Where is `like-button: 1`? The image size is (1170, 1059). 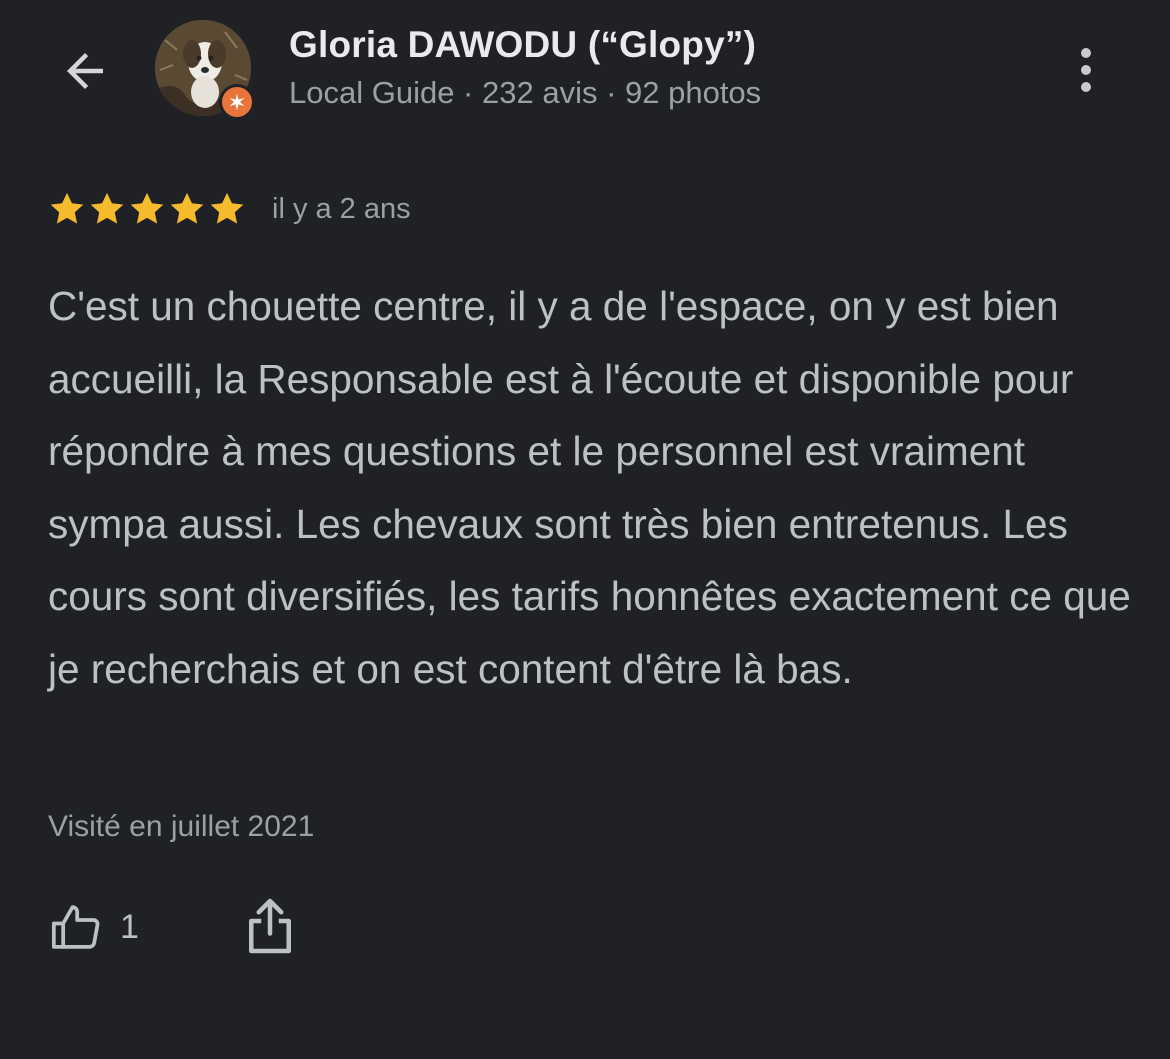
like-button: 1 is located at coordinates (93, 927).